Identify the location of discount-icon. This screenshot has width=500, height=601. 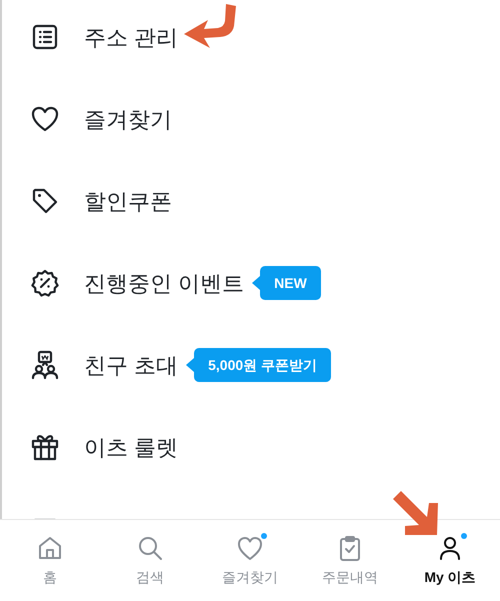
(45, 283).